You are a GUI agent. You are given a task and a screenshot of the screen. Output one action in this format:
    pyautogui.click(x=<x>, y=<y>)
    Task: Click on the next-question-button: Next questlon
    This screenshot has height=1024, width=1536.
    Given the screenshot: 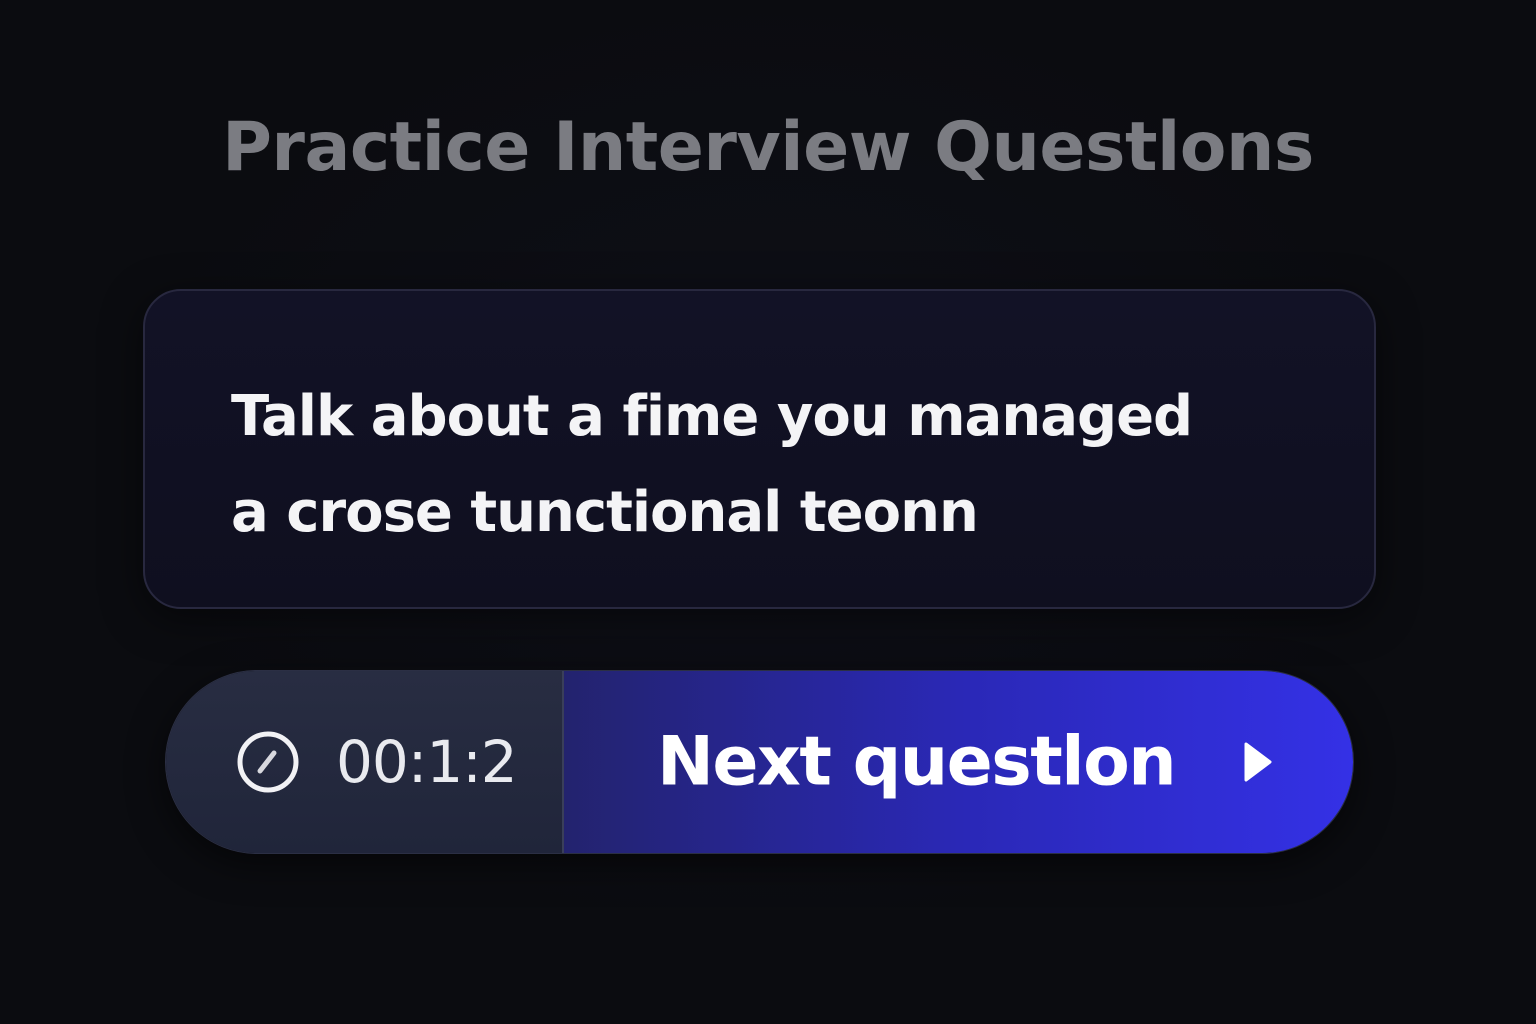 What is the action you would take?
    pyautogui.click(x=958, y=762)
    